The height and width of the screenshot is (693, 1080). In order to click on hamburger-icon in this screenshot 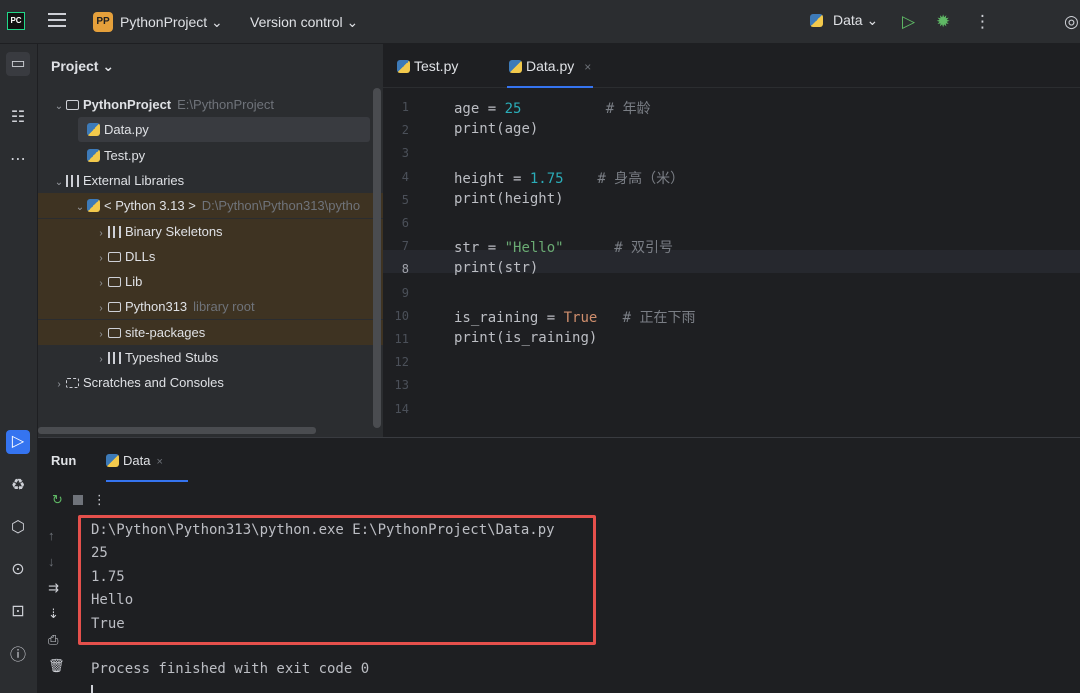, I will do `click(57, 21)`.